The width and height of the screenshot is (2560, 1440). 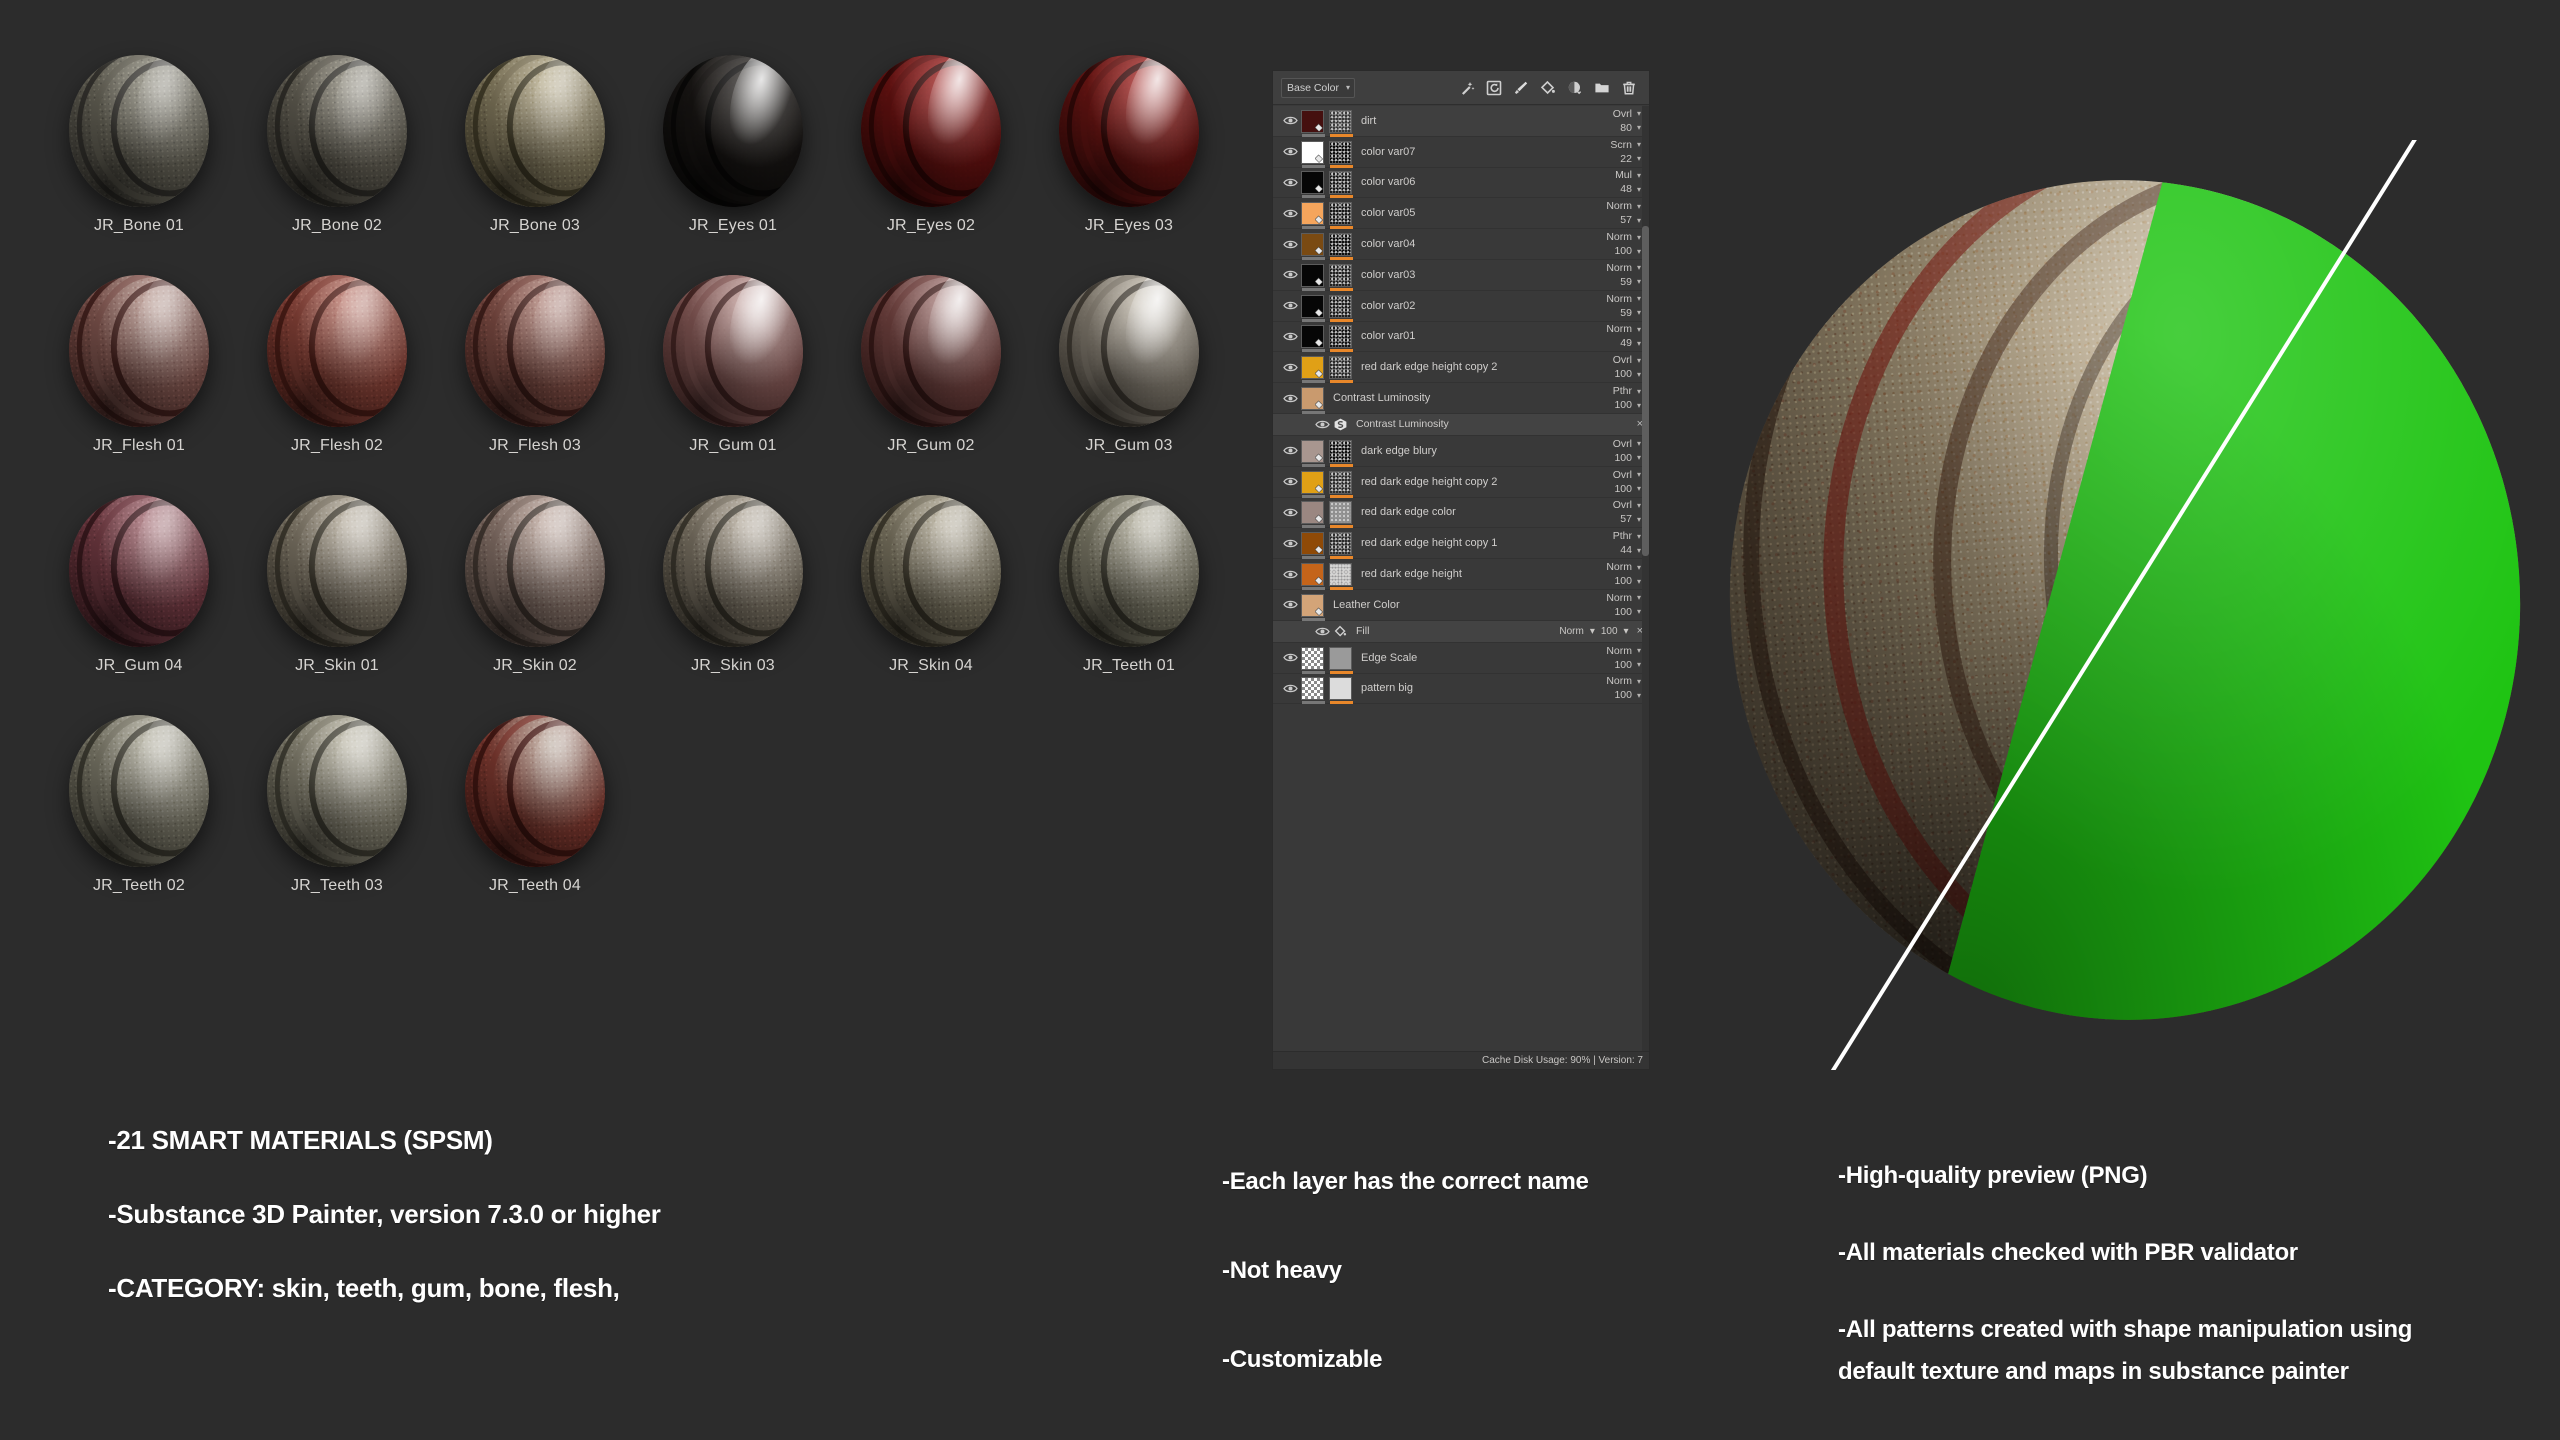 What do you see at coordinates (1461, 689) in the screenshot?
I see `layer-row: pattern big Norm ▾ 100 ▾` at bounding box center [1461, 689].